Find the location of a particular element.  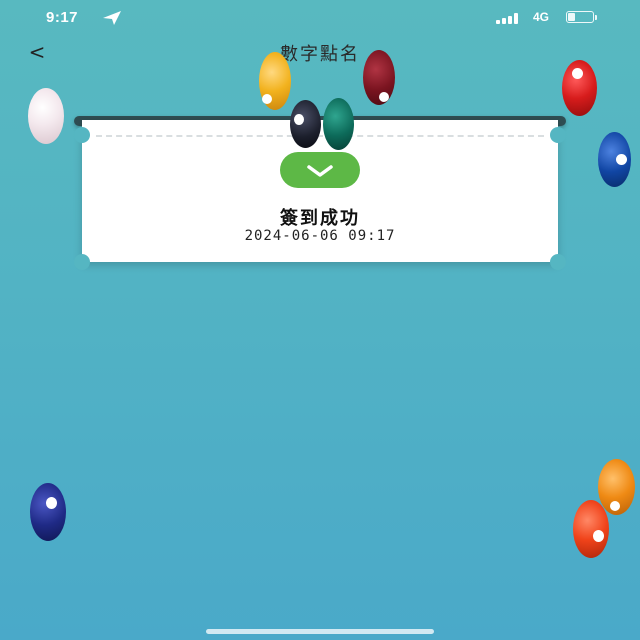

ticket-notch-left-bottom is located at coordinates (82, 262).